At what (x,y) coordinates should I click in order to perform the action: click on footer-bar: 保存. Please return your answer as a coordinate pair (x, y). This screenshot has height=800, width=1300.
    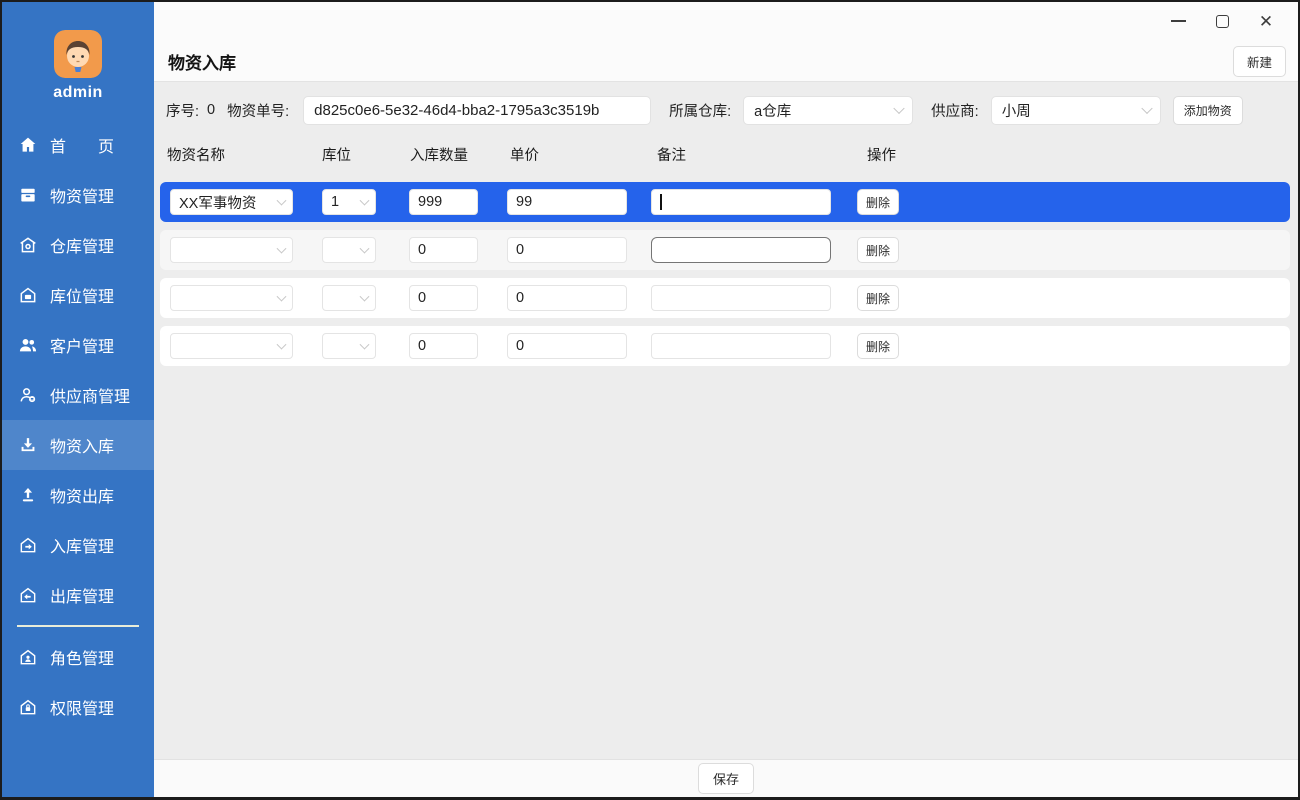
    Looking at the image, I should click on (726, 778).